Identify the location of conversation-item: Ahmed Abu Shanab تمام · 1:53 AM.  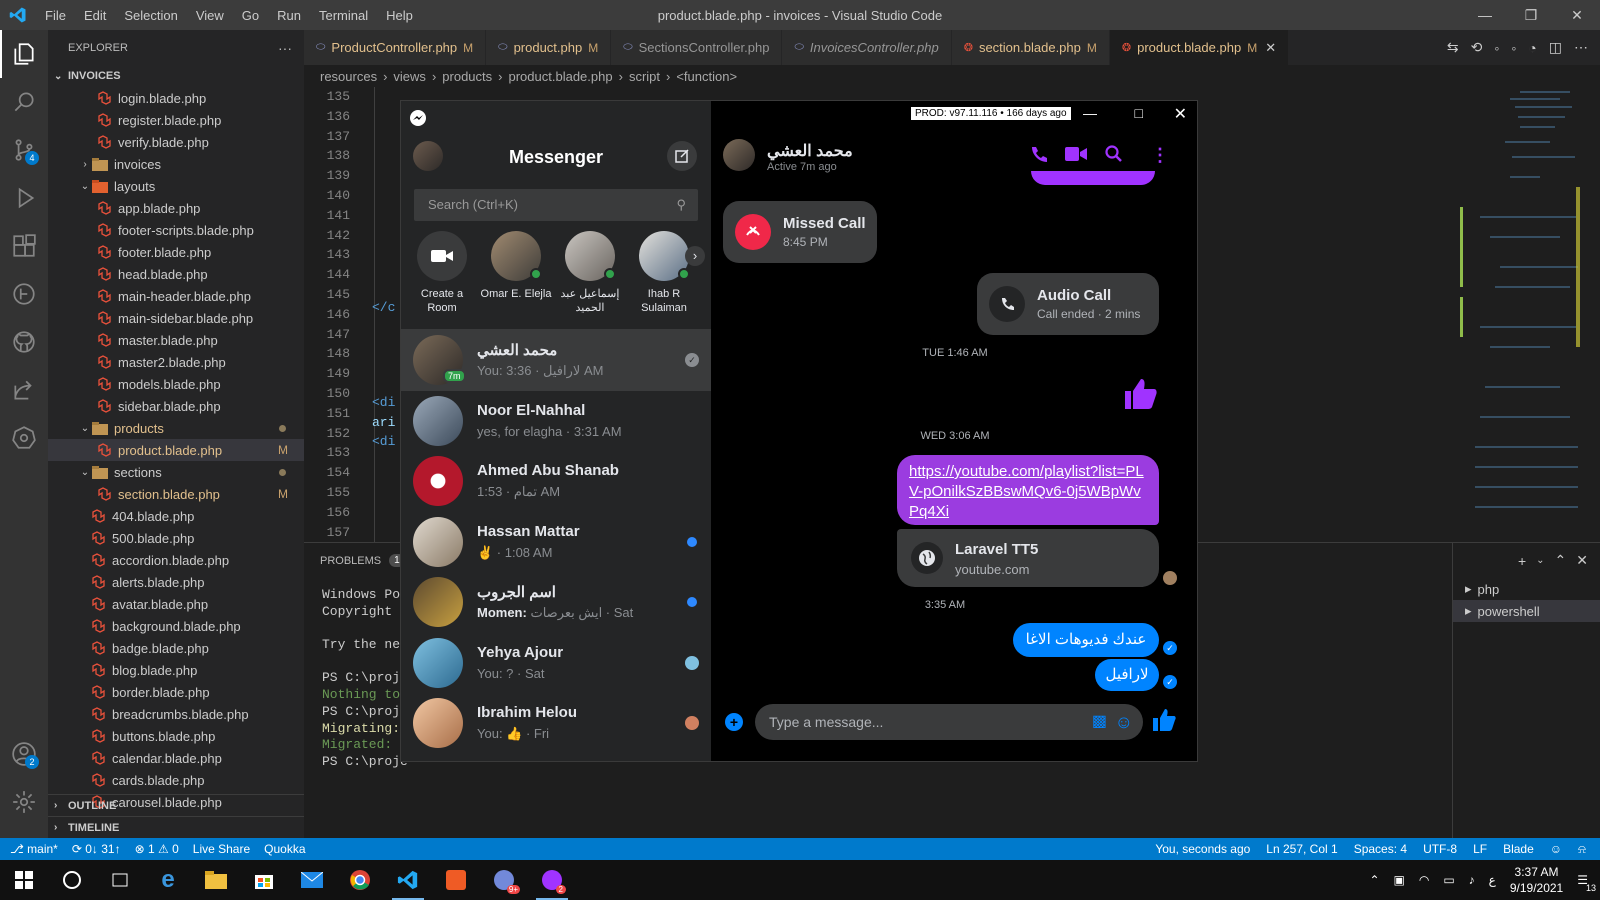
(556, 481).